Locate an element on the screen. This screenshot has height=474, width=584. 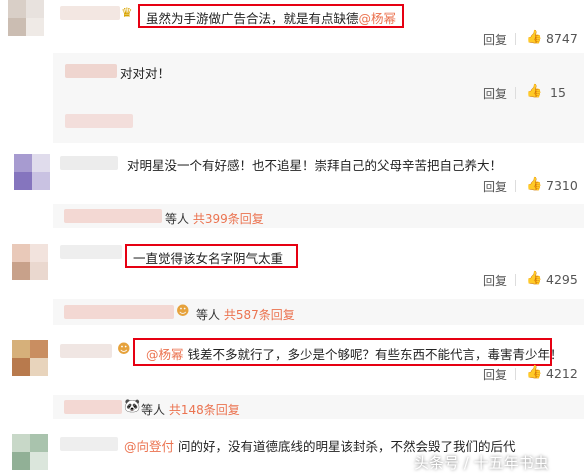
more-replies: 等人 共587条回复 is located at coordinates (245, 314).